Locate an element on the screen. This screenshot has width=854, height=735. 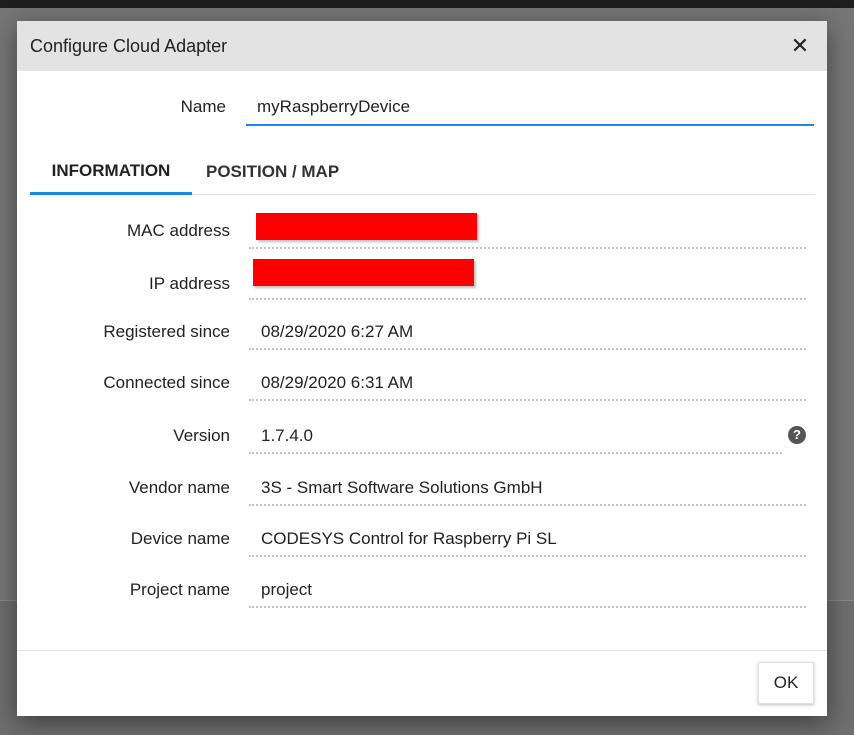
version-field: 1.7.4.0 is located at coordinates (515, 437).